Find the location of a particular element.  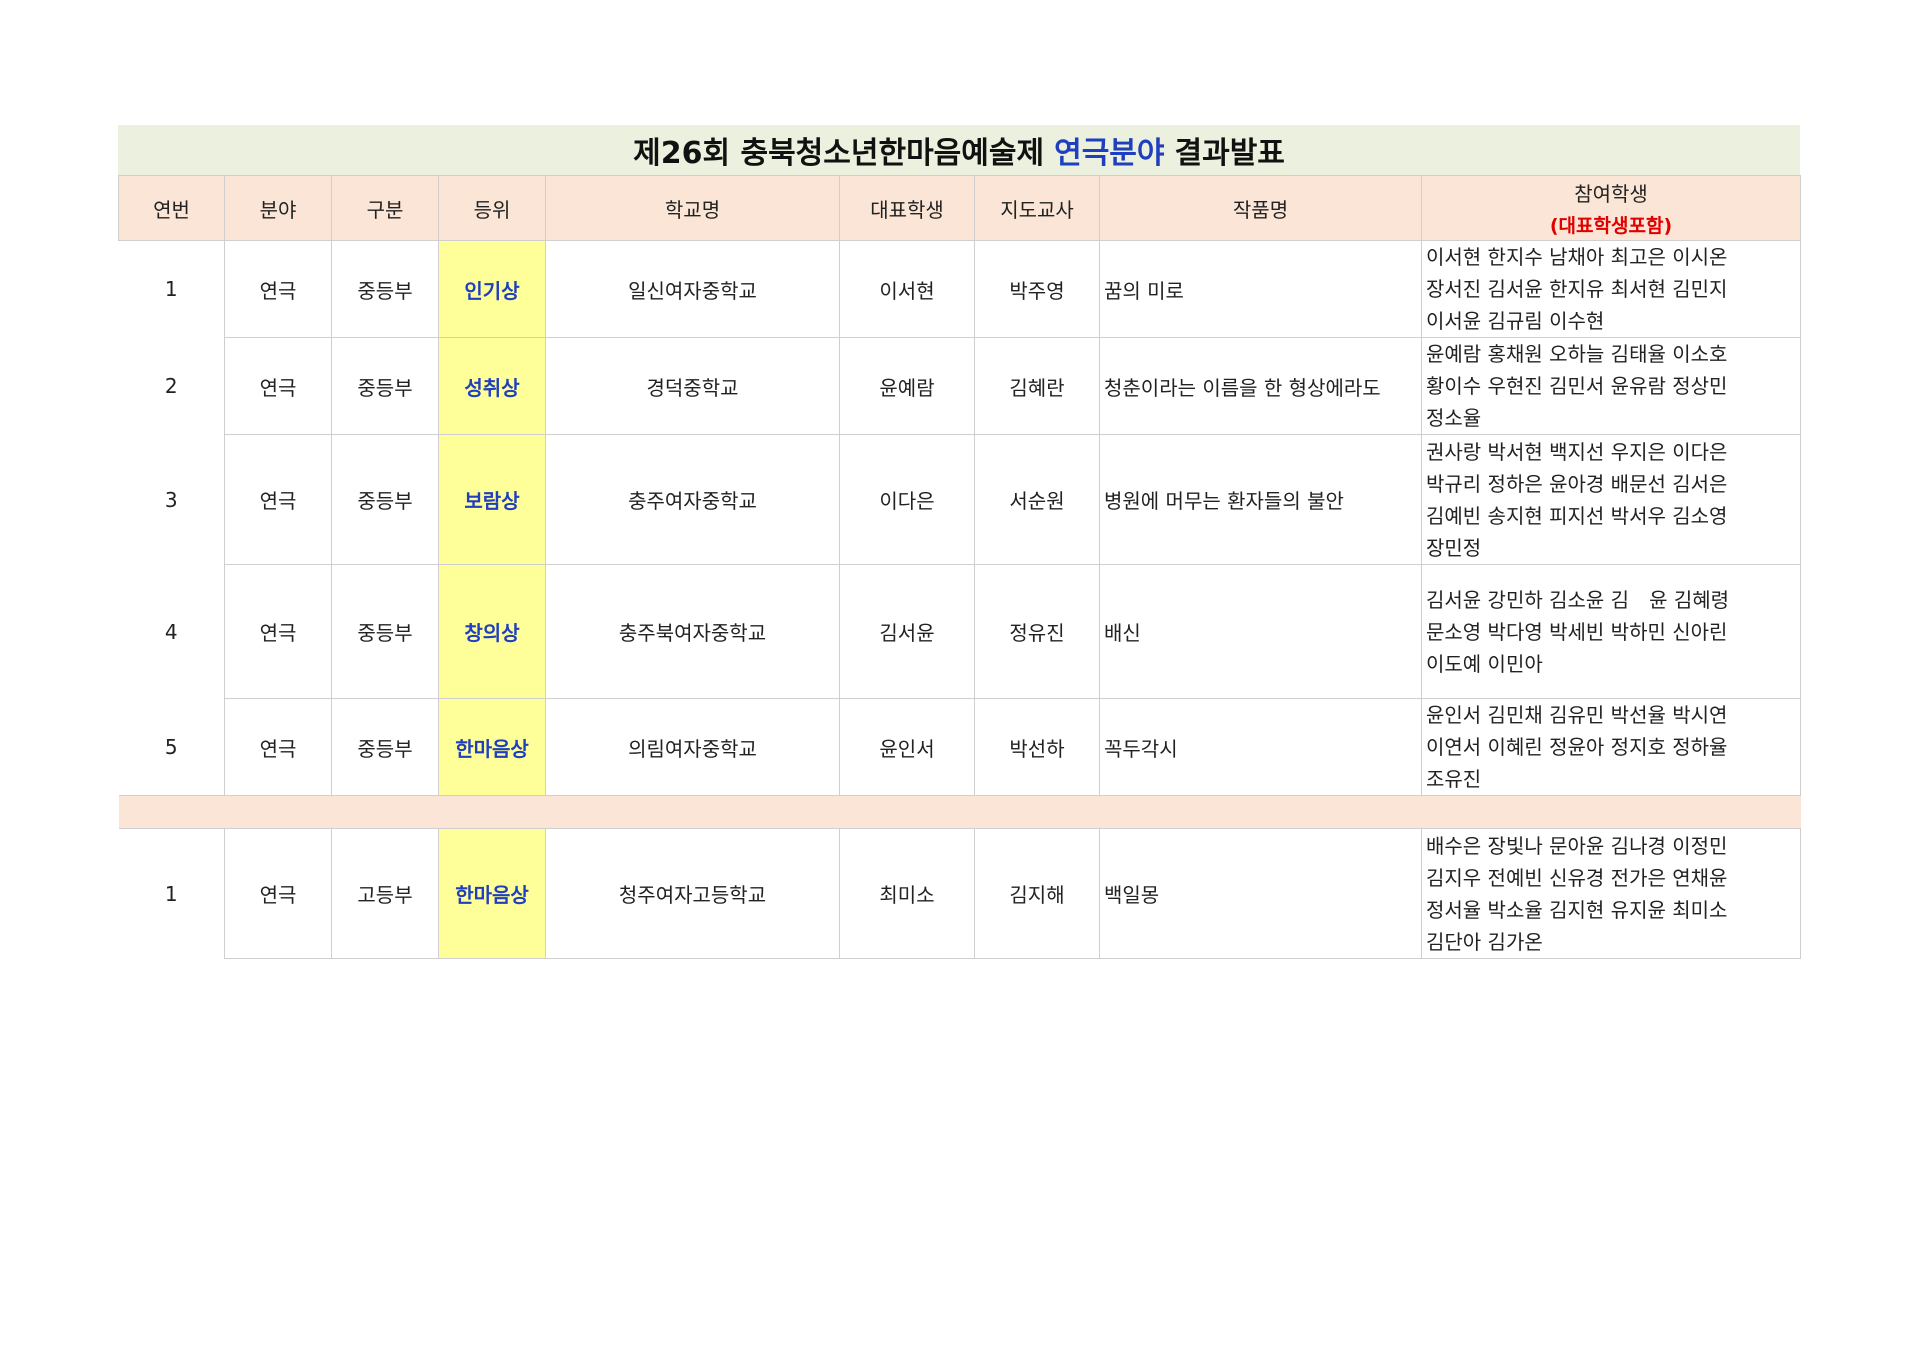

student-line: 문소영 박다영 박세빈 박하민 신아린 is located at coordinates (1577, 631).